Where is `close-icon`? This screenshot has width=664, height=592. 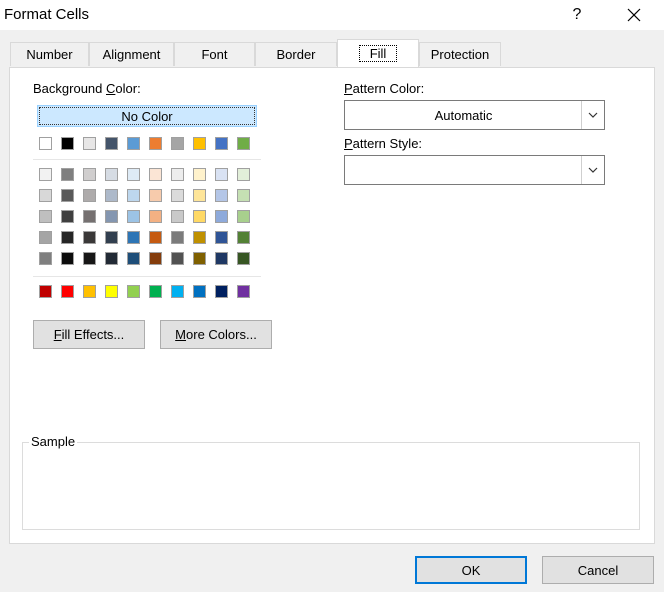
close-icon is located at coordinates (634, 15).